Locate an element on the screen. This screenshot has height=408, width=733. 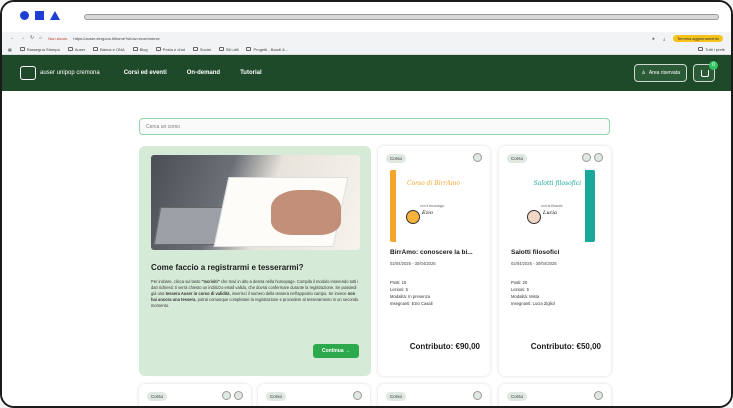
forward-icon: → is located at coordinates (22, 38).